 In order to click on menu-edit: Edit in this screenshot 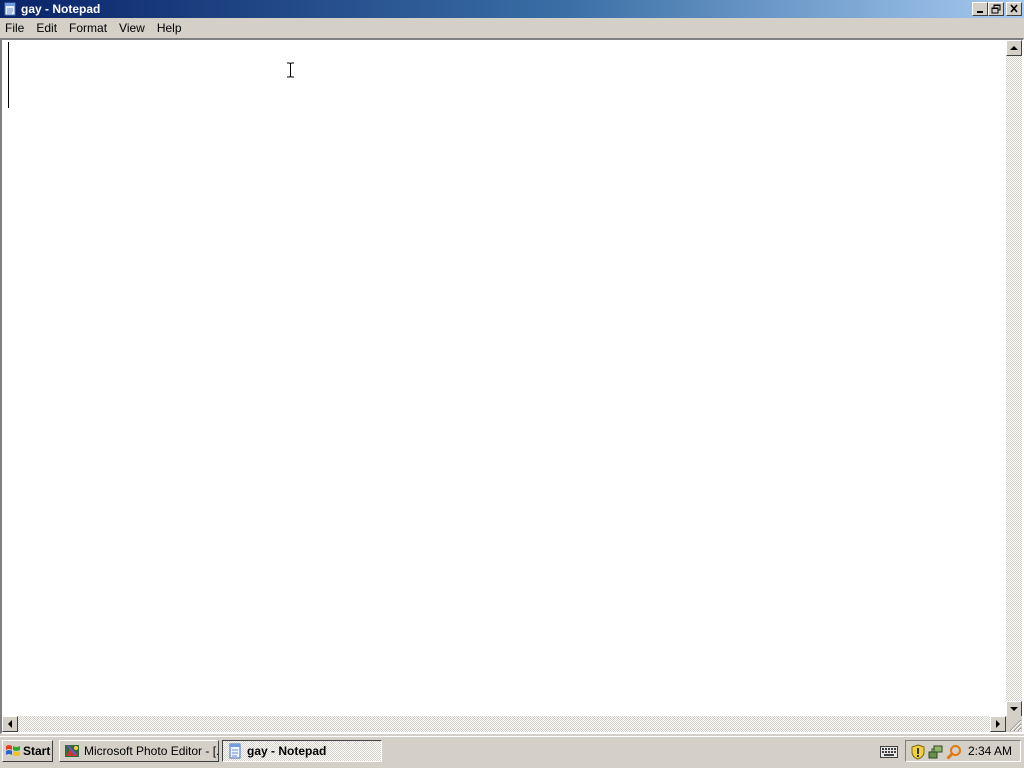, I will do `click(46, 28)`.